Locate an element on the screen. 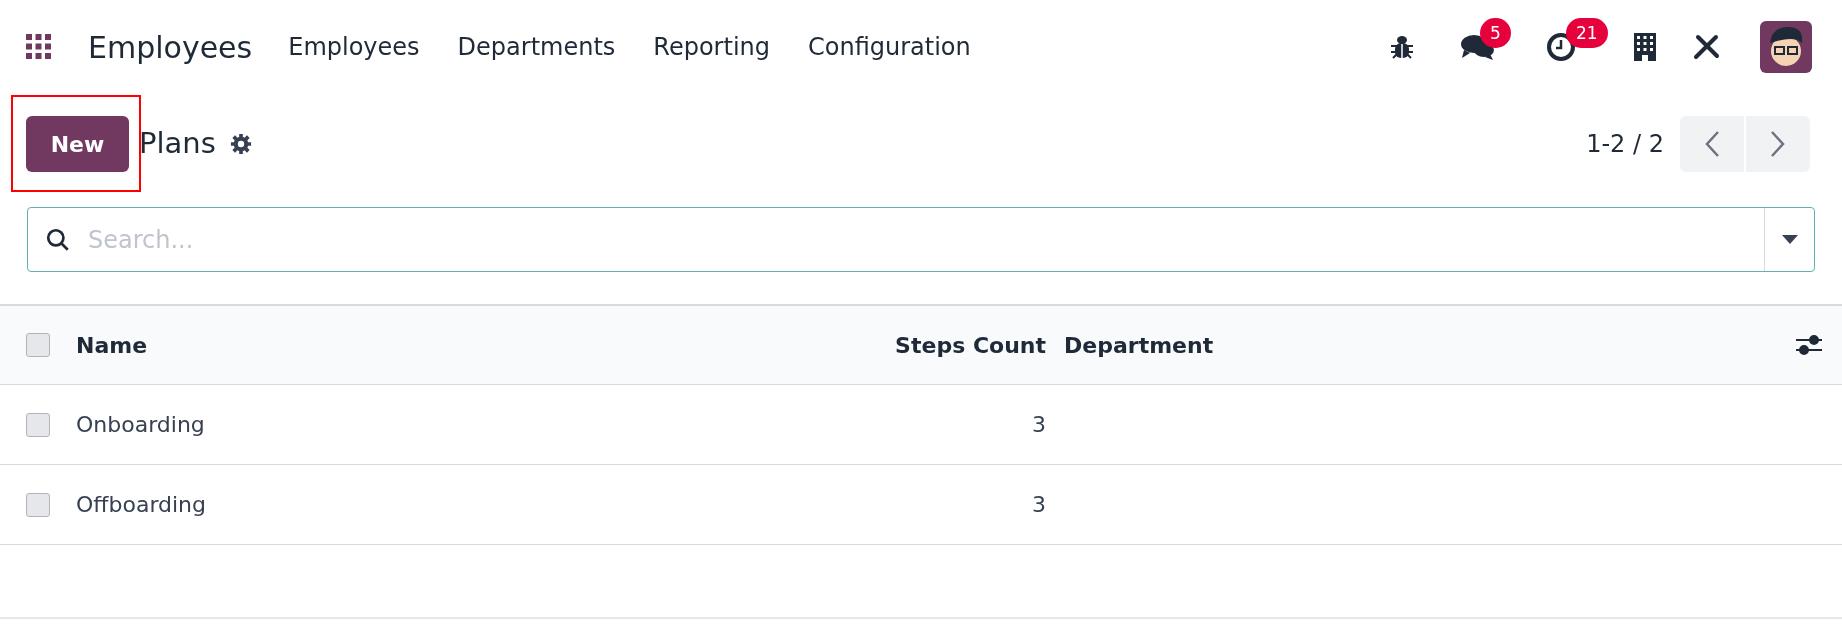 The width and height of the screenshot is (1842, 627). search-icon is located at coordinates (58, 240).